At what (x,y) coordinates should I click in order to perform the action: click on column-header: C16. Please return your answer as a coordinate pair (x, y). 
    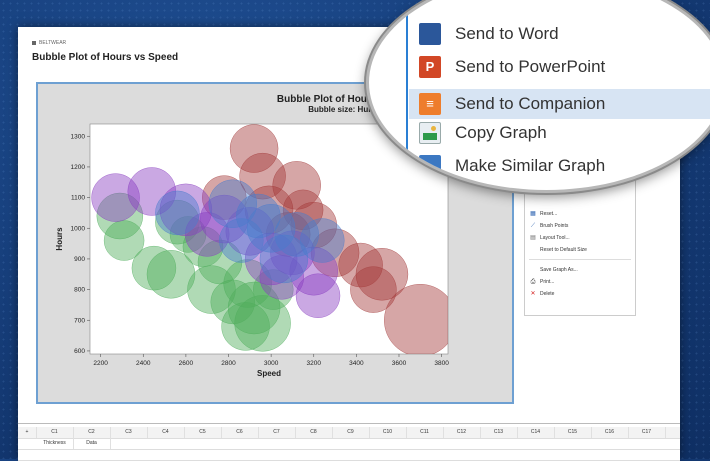
    Looking at the image, I should click on (610, 432).